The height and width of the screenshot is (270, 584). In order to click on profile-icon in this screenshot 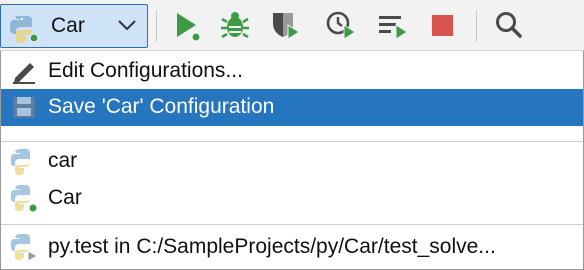, I will do `click(341, 25)`.